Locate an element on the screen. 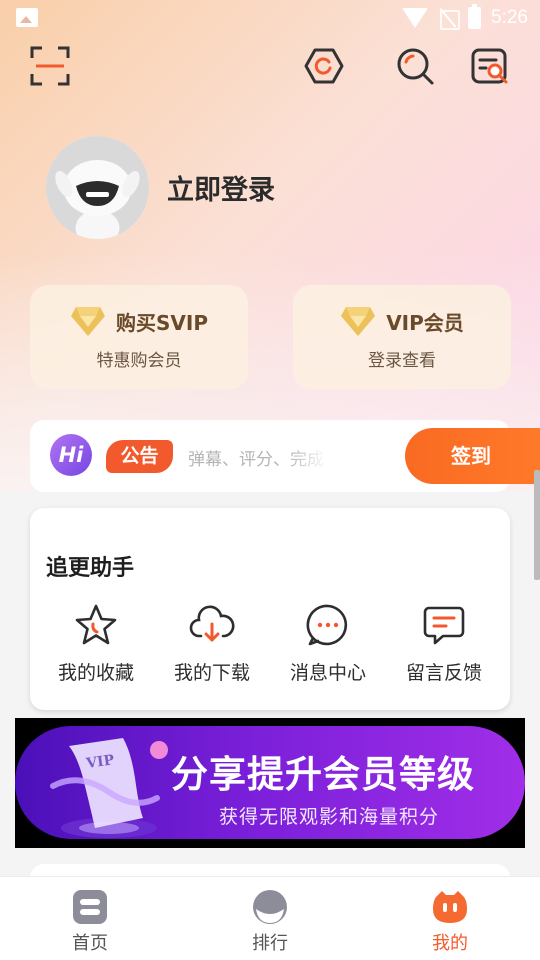 The image size is (540, 960). feedback-item: 留言反馈 is located at coordinates (444, 643).